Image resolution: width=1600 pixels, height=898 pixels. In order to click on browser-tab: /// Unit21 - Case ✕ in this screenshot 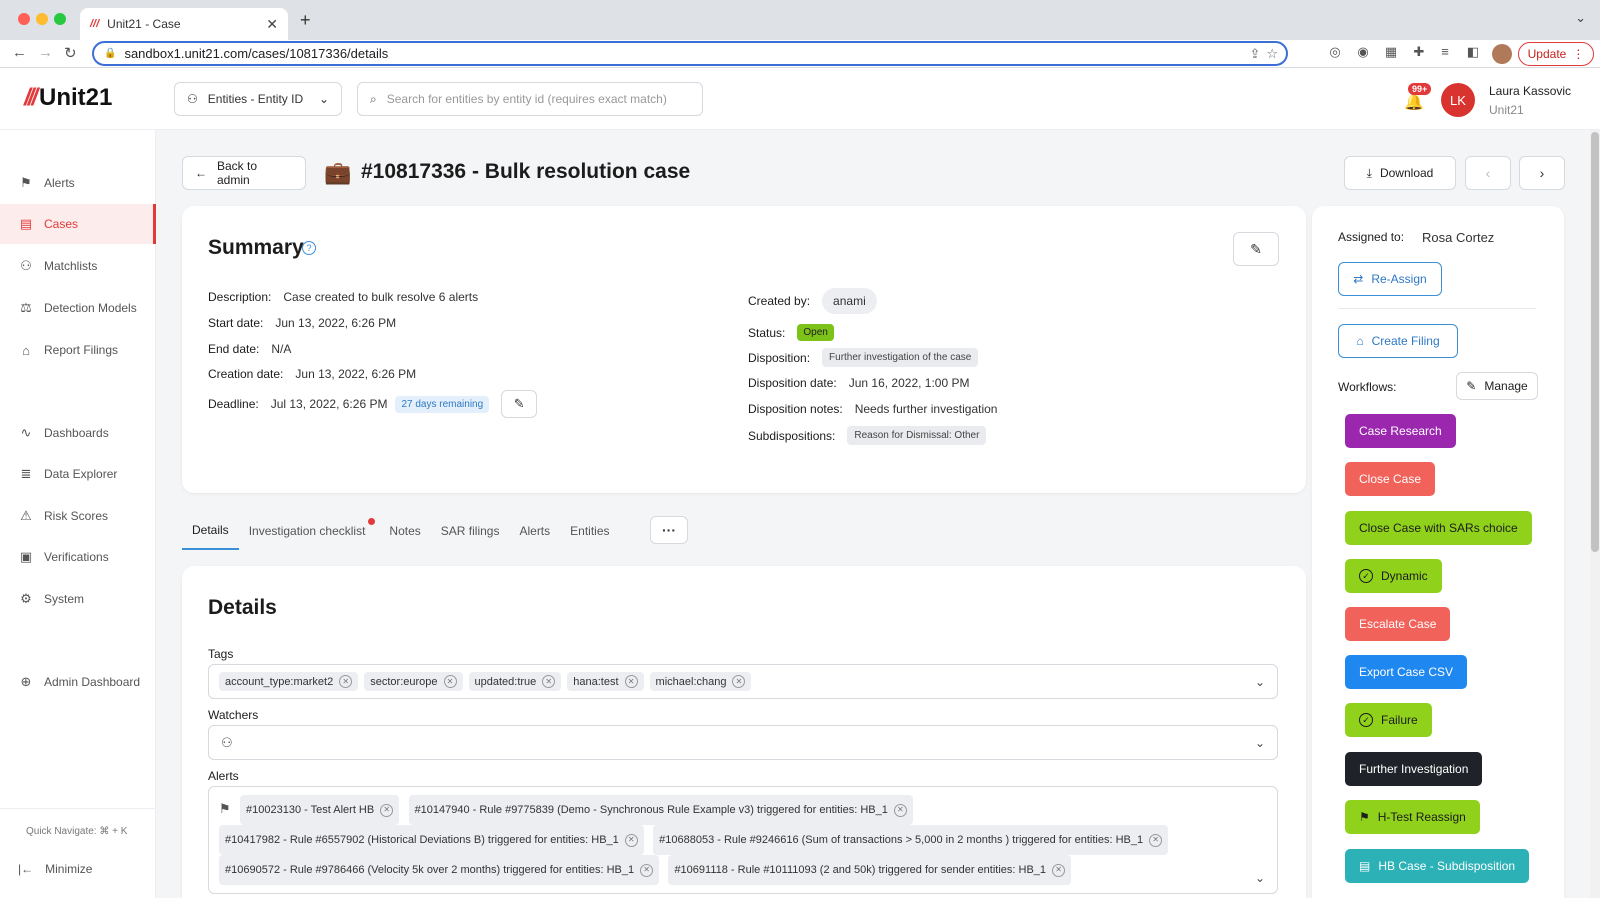, I will do `click(184, 24)`.